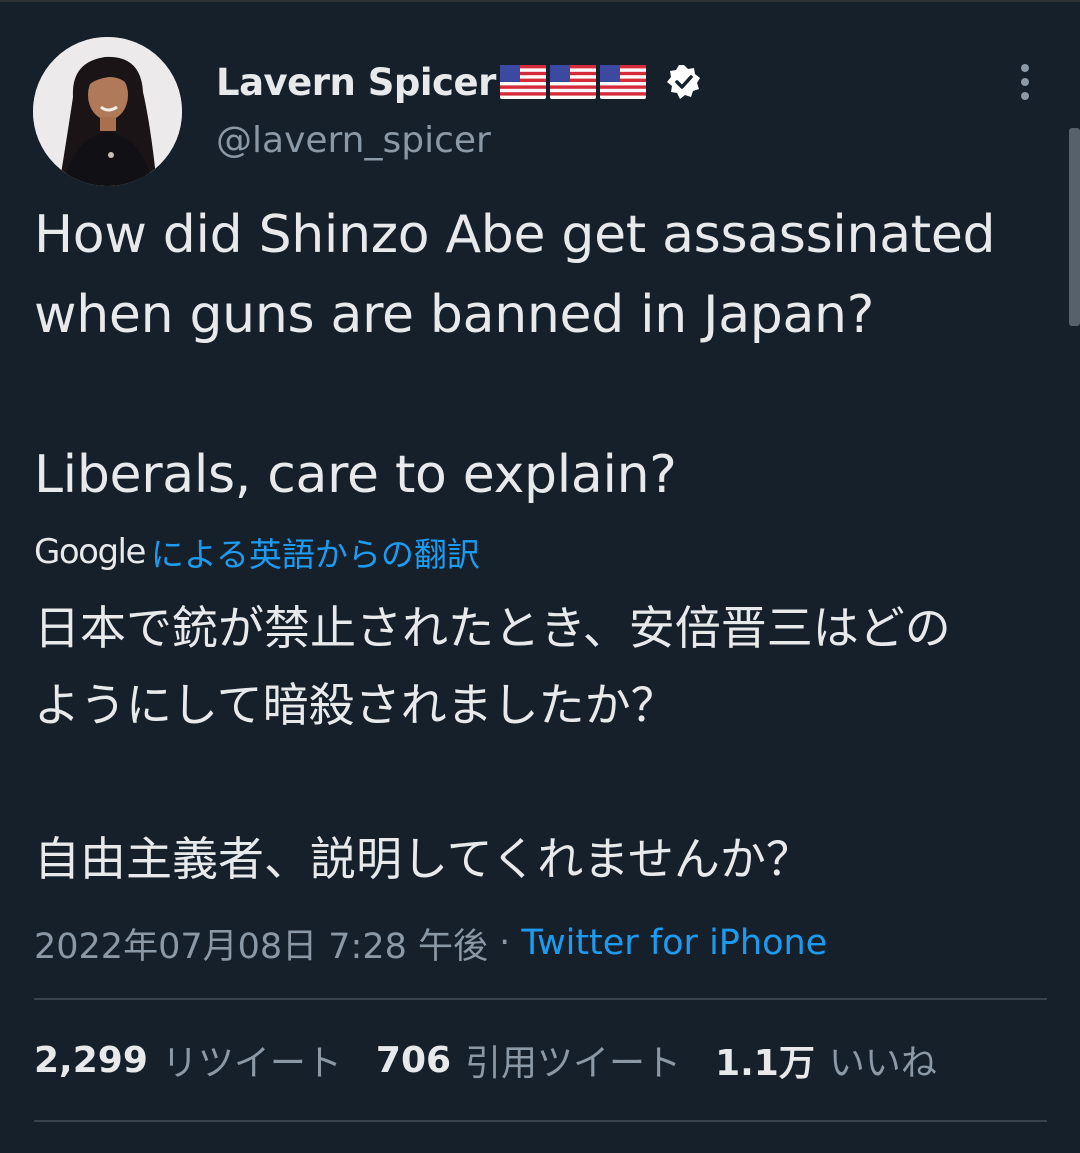 This screenshot has height=1153, width=1080. What do you see at coordinates (765, 1060) in the screenshot?
I see `like-count: 1.1万` at bounding box center [765, 1060].